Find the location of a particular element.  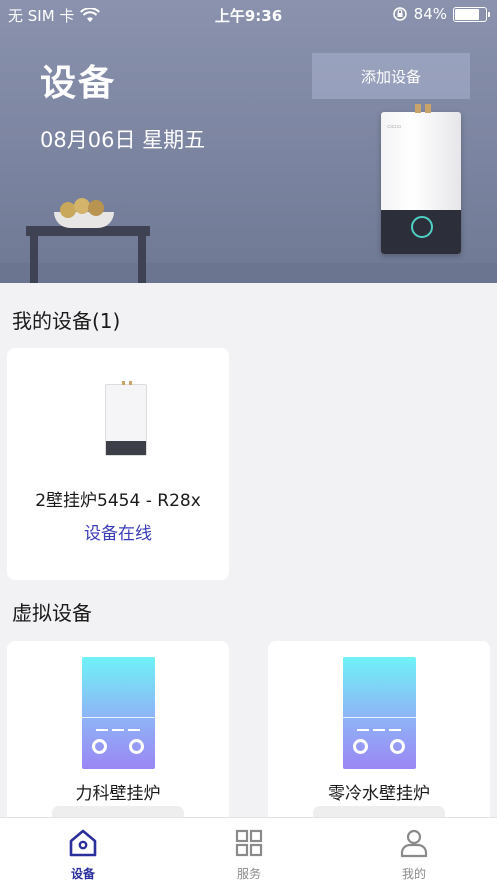

boiler-brand-mark: ▭▭▭ is located at coordinates (394, 127).